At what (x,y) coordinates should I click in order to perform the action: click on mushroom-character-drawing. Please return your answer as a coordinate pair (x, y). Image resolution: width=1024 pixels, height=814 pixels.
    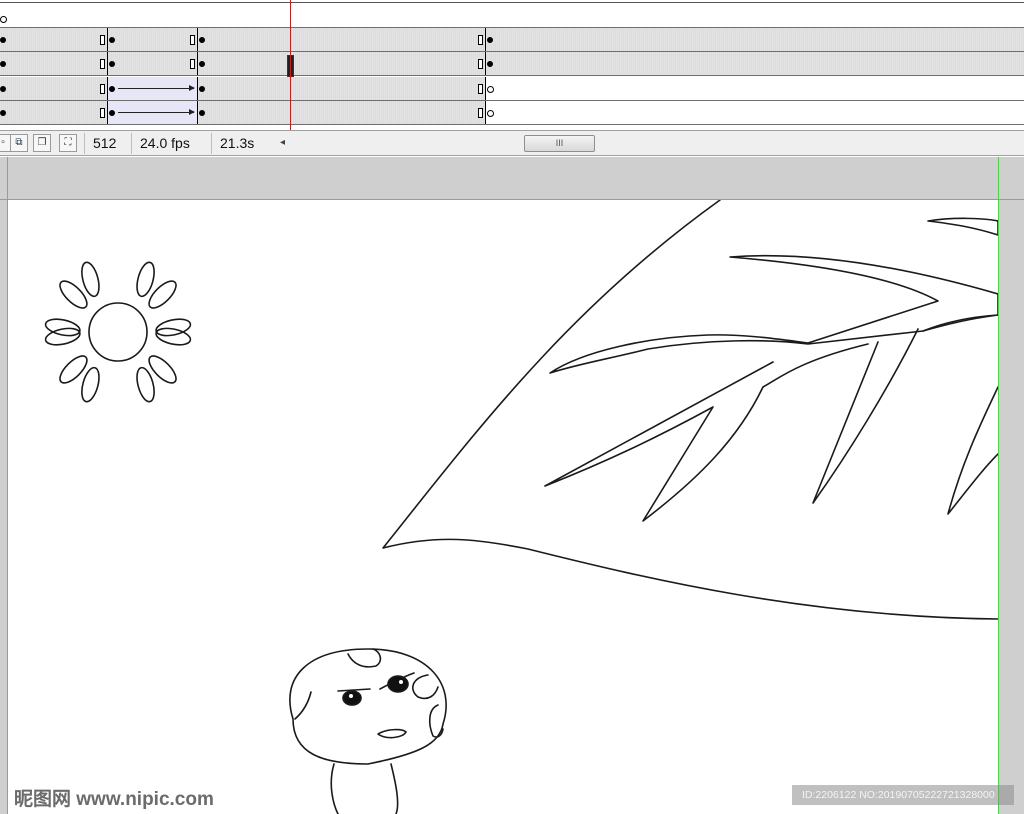
    Looking at the image, I should click on (368, 731).